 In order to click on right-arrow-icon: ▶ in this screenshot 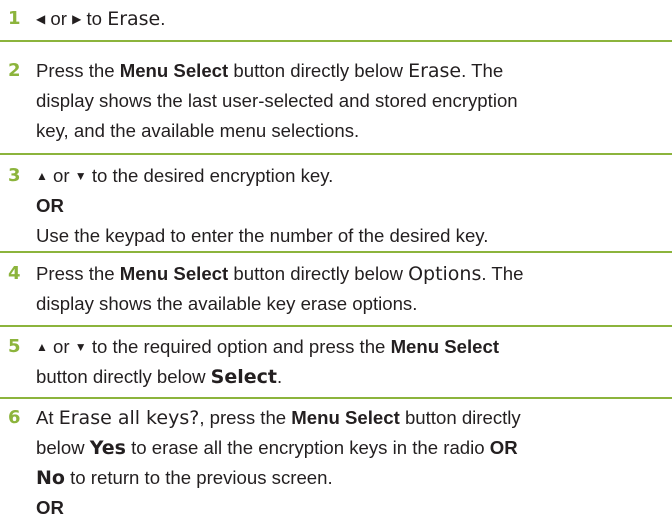, I will do `click(77, 19)`.